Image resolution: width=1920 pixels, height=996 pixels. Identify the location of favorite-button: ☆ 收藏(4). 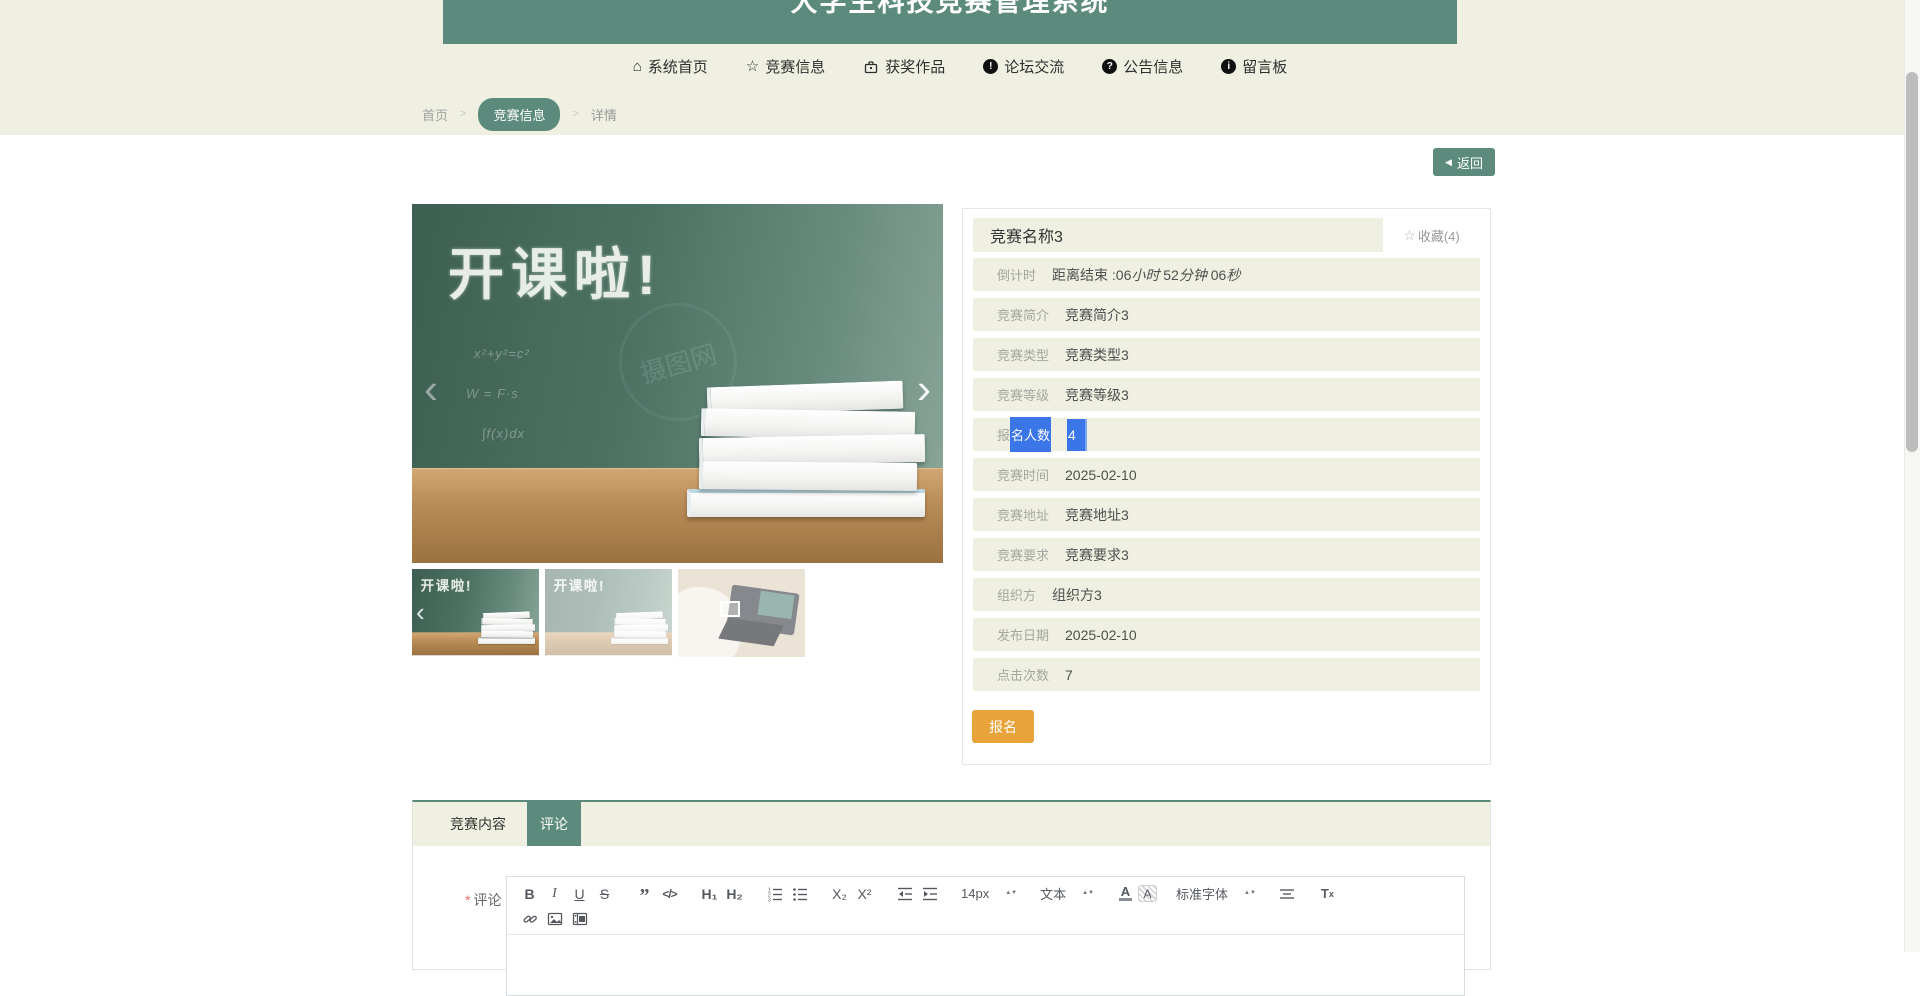
(1431, 235).